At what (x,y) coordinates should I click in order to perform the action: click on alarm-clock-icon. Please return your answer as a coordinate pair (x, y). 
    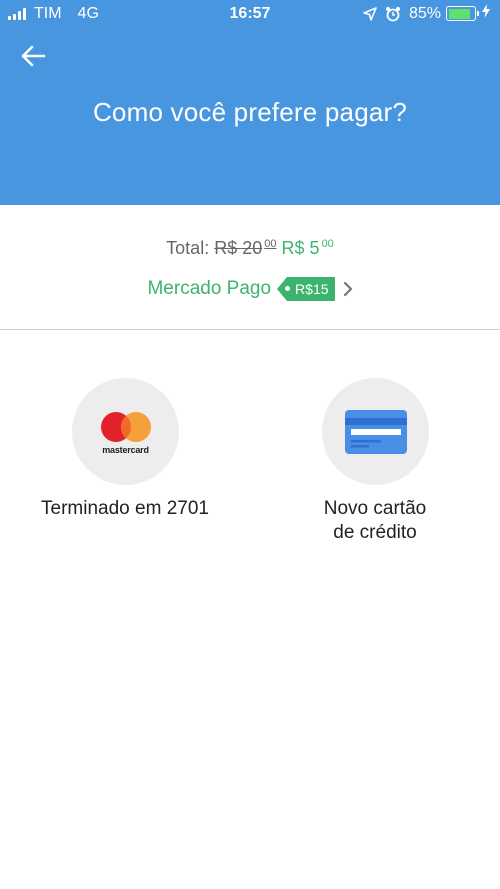
    Looking at the image, I should click on (393, 14).